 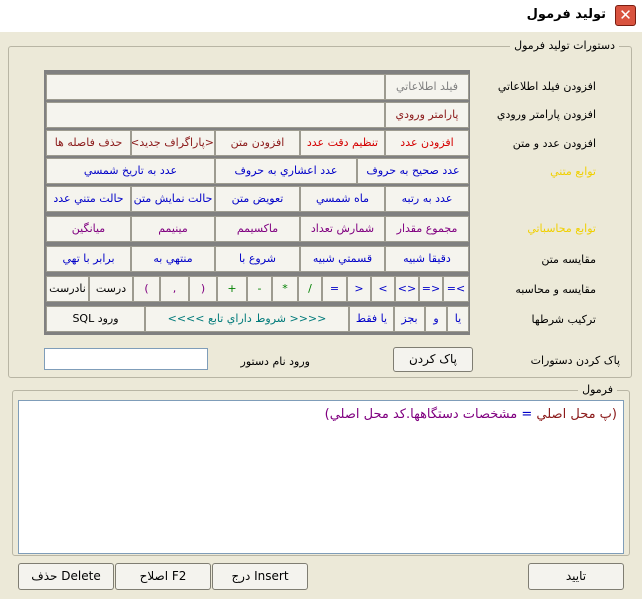 I want to click on close-icon: ✕, so click(x=625, y=15).